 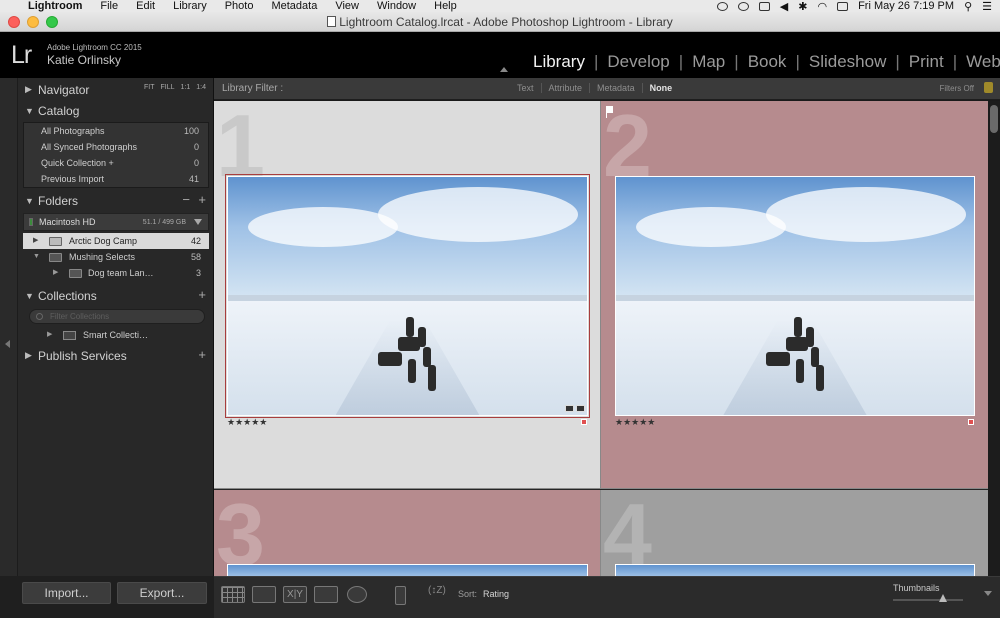 What do you see at coordinates (764, 6) in the screenshot?
I see `airplay-icon` at bounding box center [764, 6].